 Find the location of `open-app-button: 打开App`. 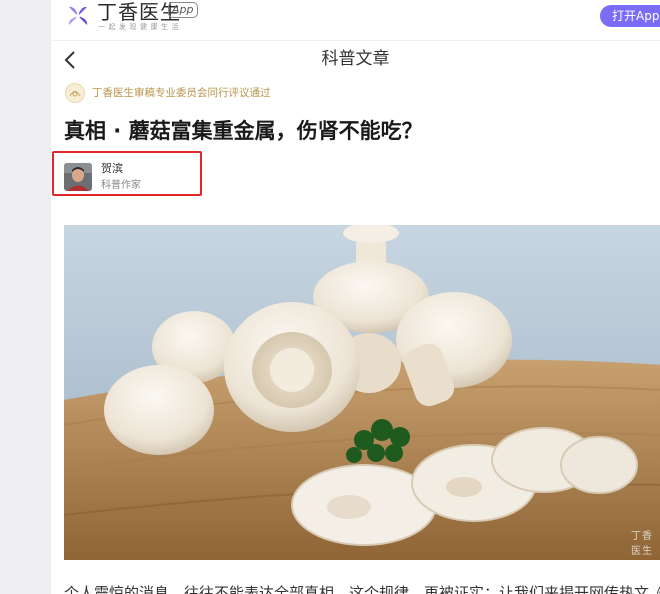

open-app-button: 打开App is located at coordinates (630, 16).